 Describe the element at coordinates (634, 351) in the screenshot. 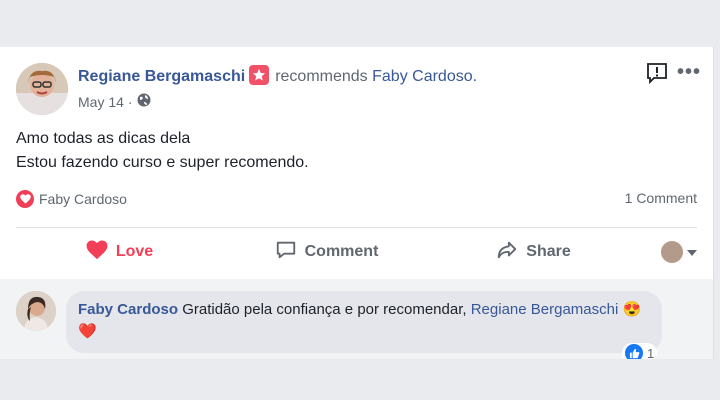

I see `like-icon` at that location.